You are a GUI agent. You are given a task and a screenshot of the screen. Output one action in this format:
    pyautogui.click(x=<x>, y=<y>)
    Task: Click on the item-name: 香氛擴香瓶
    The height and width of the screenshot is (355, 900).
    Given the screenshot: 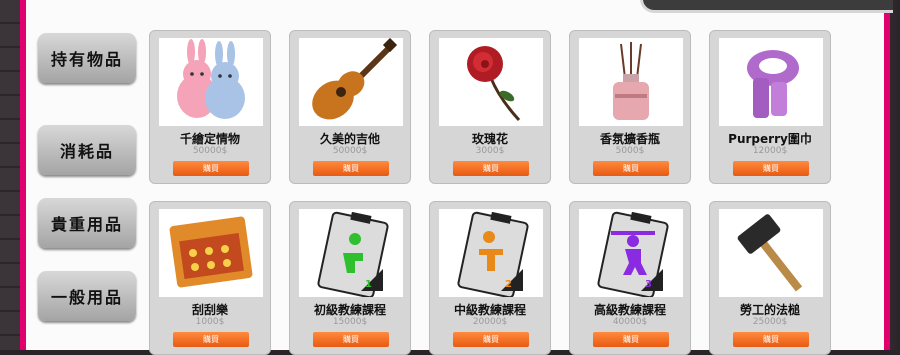 What is the action you would take?
    pyautogui.click(x=629, y=139)
    